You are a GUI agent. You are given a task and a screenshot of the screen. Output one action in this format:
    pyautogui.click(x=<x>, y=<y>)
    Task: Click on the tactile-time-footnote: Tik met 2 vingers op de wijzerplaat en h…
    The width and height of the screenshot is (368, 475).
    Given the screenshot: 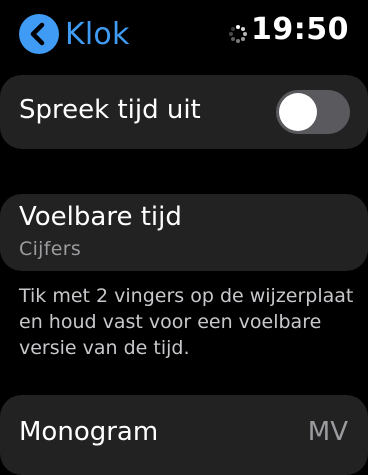 What is the action you would take?
    pyautogui.click(x=186, y=322)
    